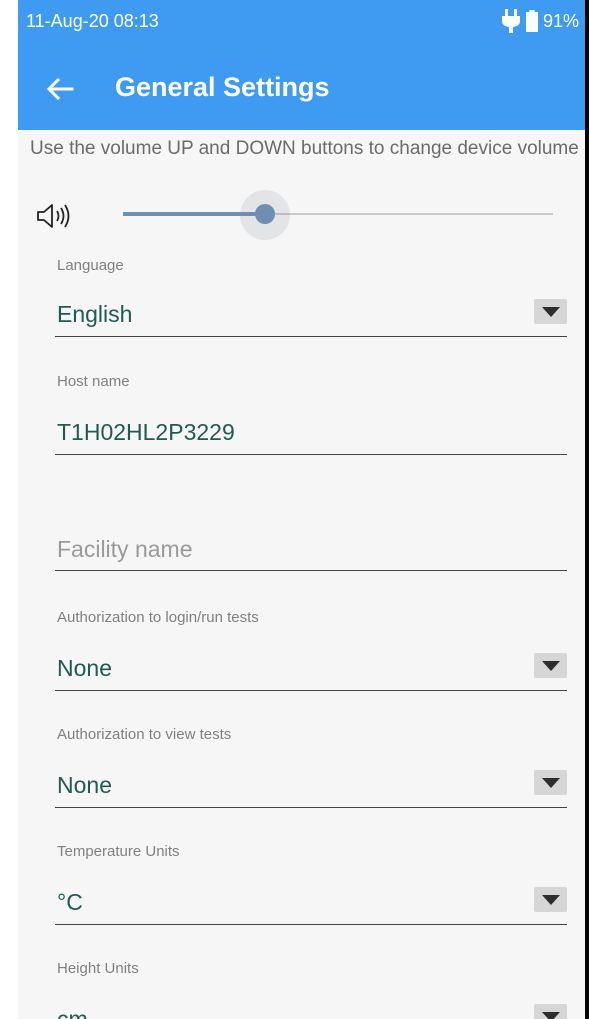 Image resolution: width=589 pixels, height=1019 pixels. What do you see at coordinates (510, 21) in the screenshot?
I see `charging-plug-icon` at bounding box center [510, 21].